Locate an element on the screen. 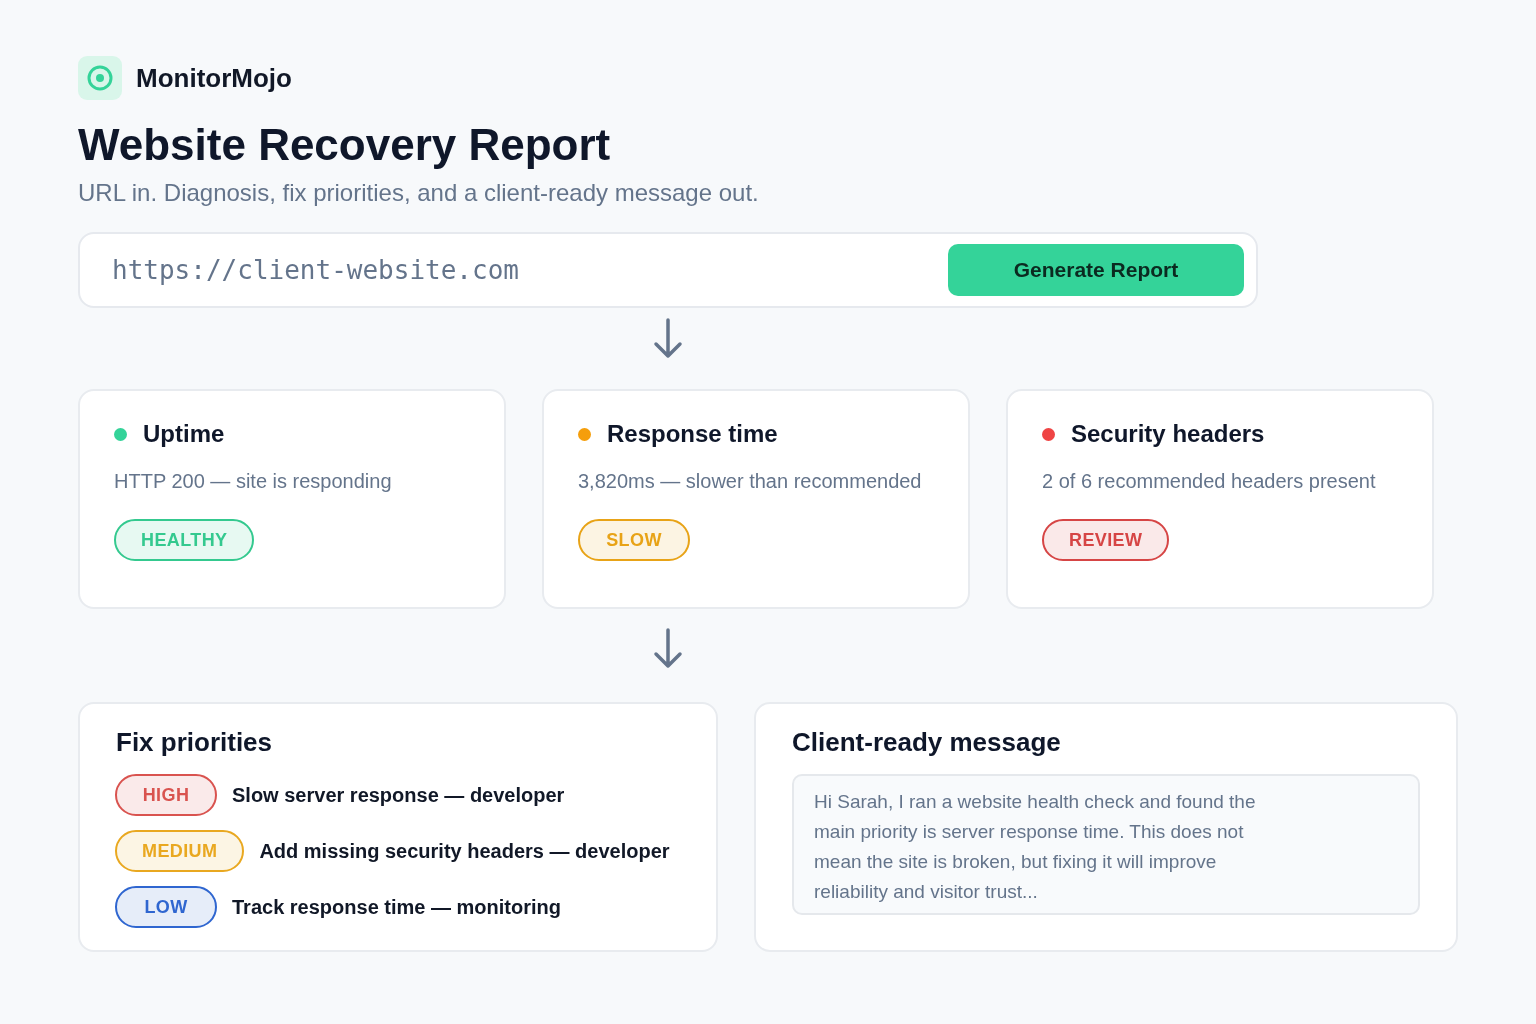 Image resolution: width=1536 pixels, height=1024 pixels. page-subtitle: URL in. Diagnosis, fix priorities, and a client-ready message out. is located at coordinates (418, 193).